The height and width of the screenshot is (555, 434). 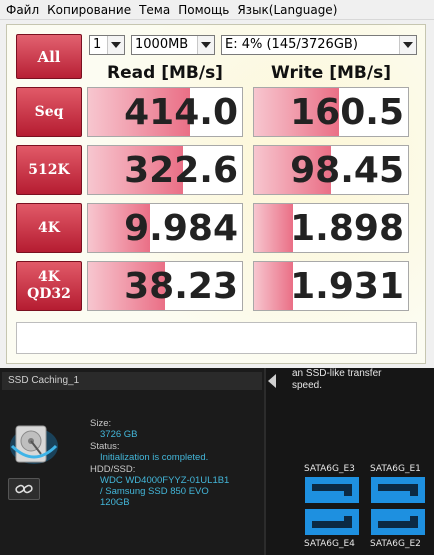 I want to click on port-label-e4: SATA6G_E4, so click(x=329, y=544).